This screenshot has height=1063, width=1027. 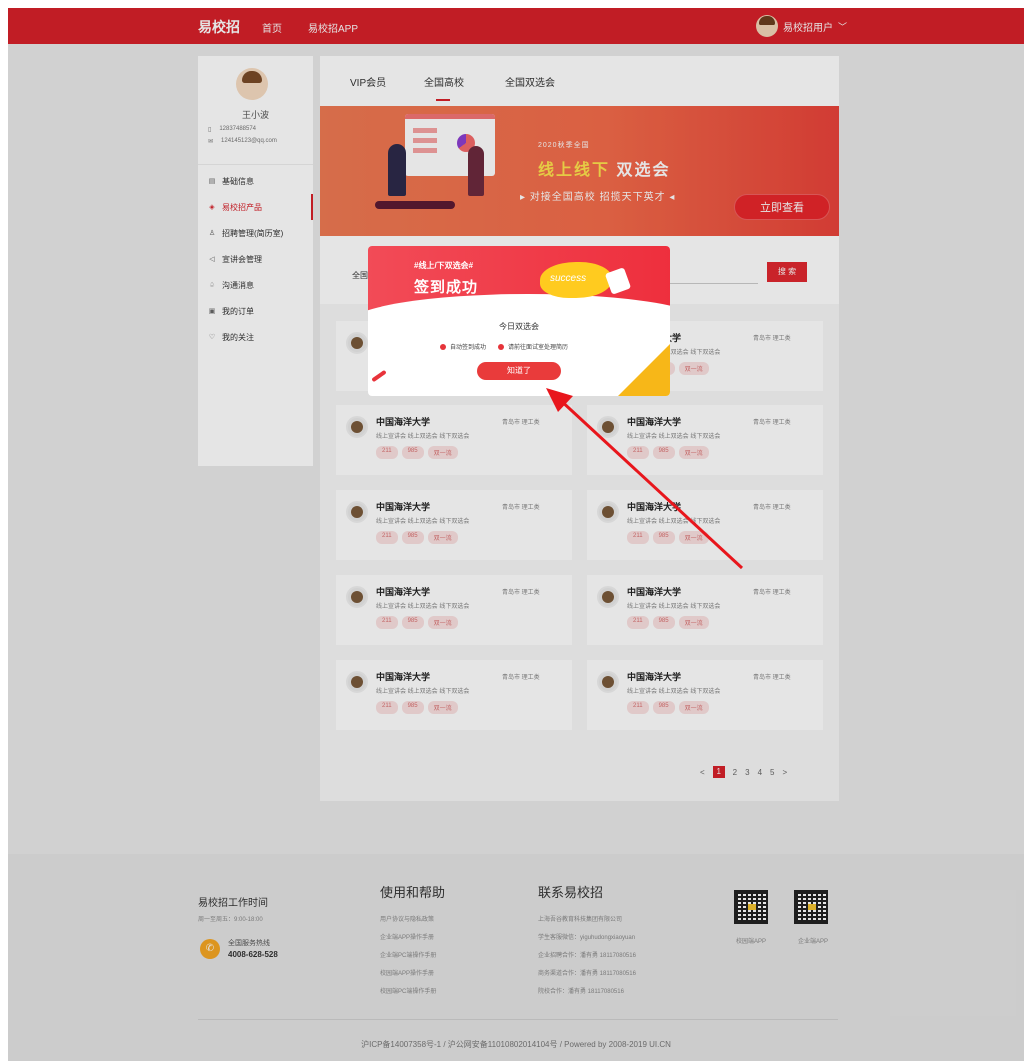 What do you see at coordinates (379, 376) in the screenshot?
I see `dialog-stroke-decoration` at bounding box center [379, 376].